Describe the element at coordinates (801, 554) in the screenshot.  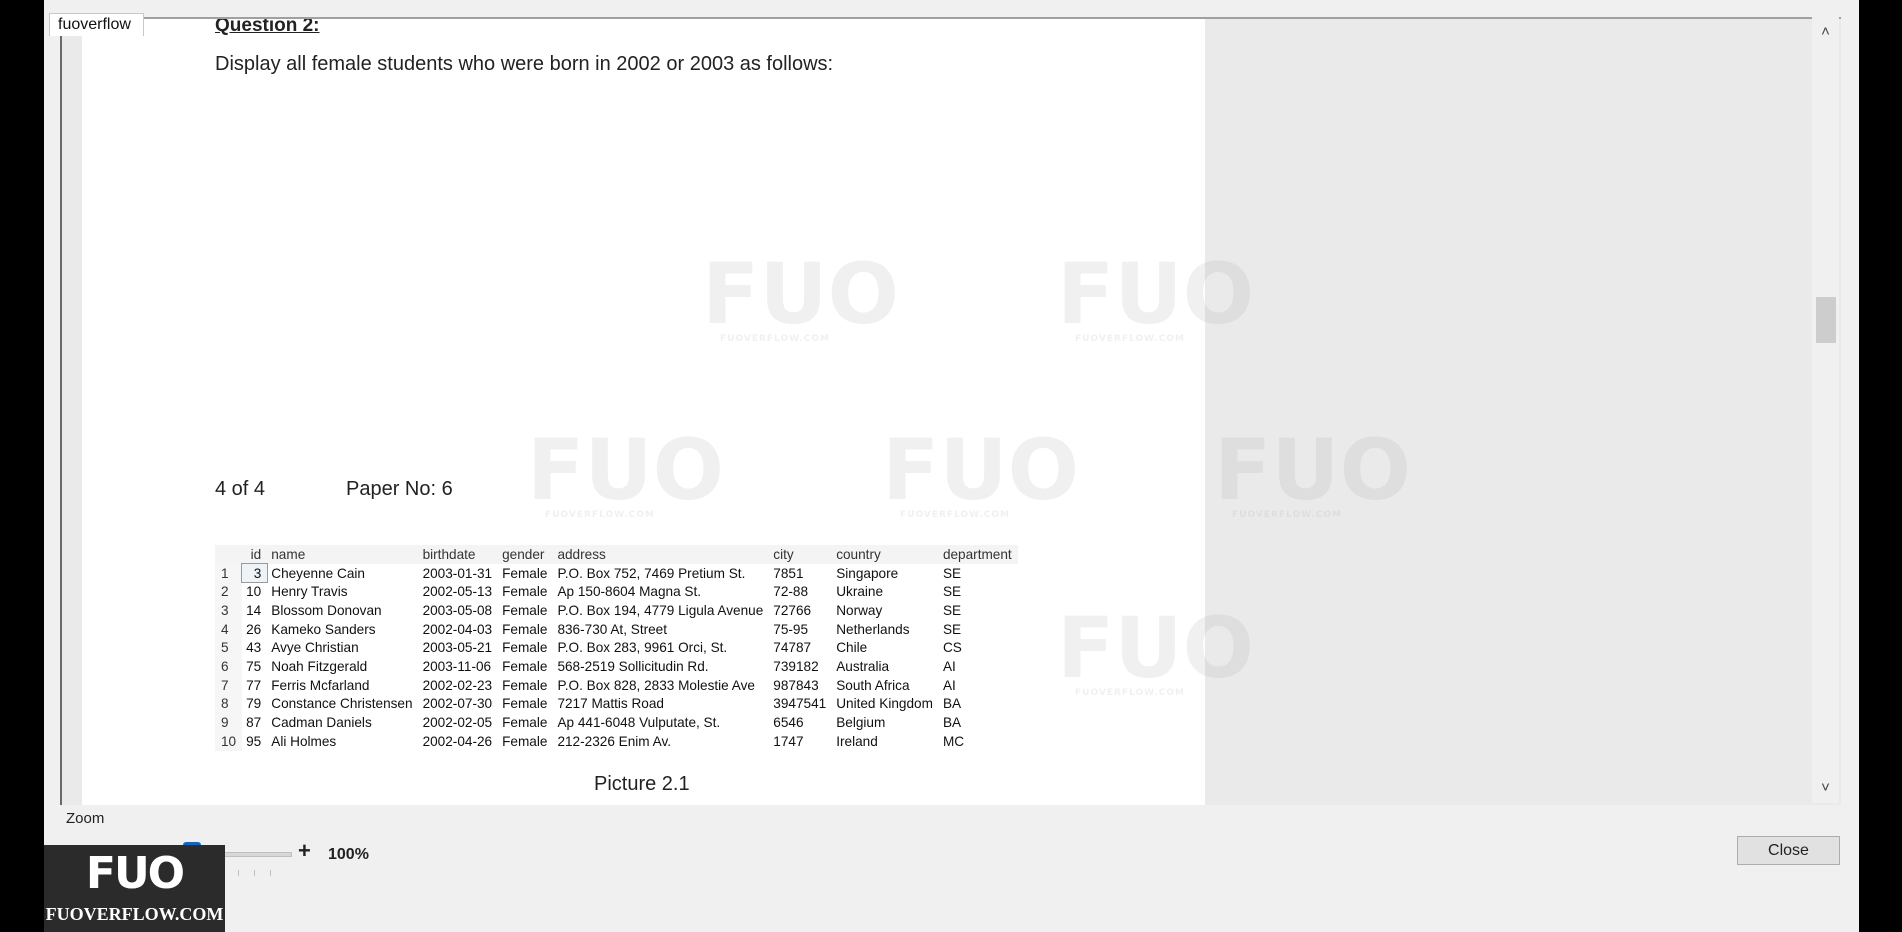
I see `column-header: city` at that location.